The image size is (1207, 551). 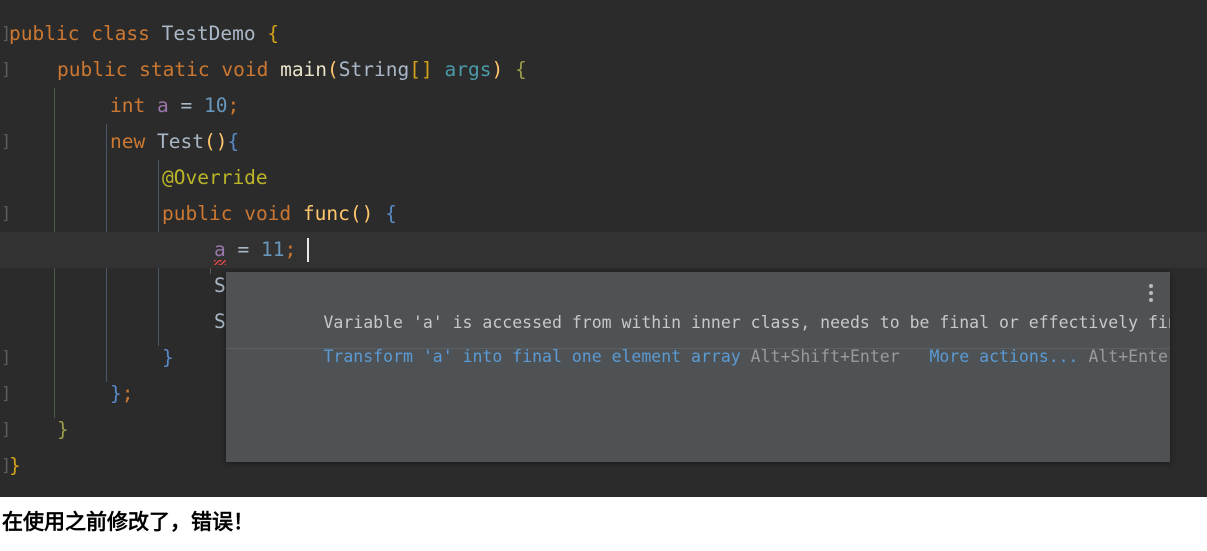 I want to click on code-line: int a = 10;, so click(x=603, y=106).